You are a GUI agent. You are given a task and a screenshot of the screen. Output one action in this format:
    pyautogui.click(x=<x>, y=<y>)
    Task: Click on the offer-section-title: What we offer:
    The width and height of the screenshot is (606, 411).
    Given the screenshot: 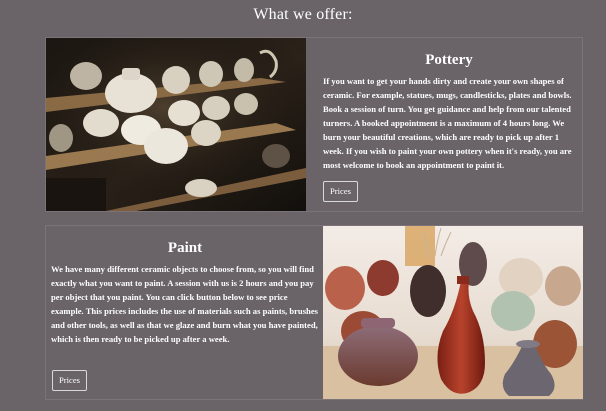 What is the action you would take?
    pyautogui.click(x=303, y=14)
    